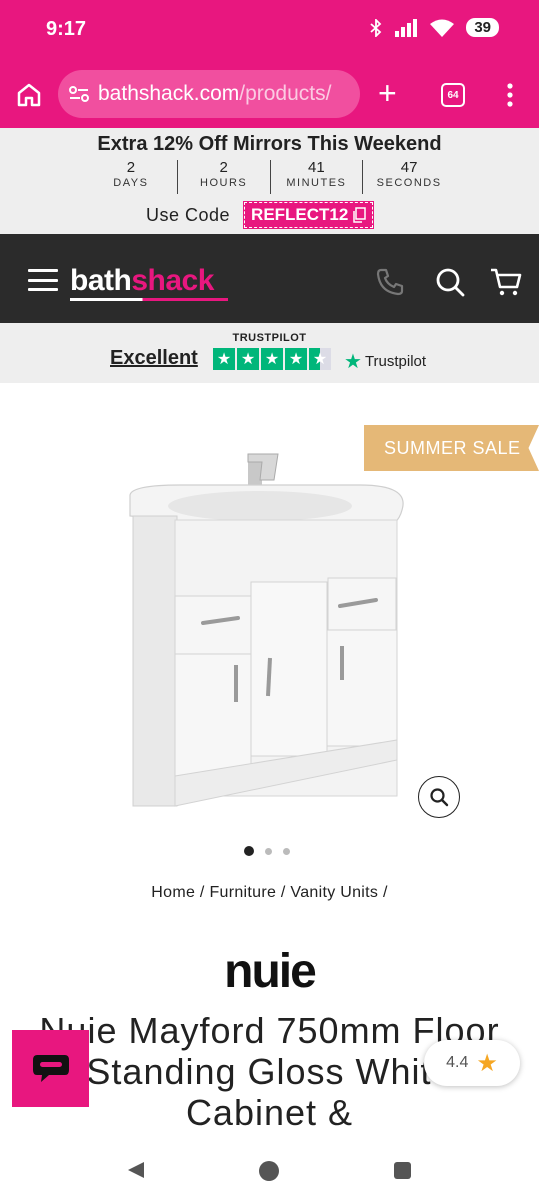  I want to click on countdown-seconds: 47 SECONDS, so click(409, 177).